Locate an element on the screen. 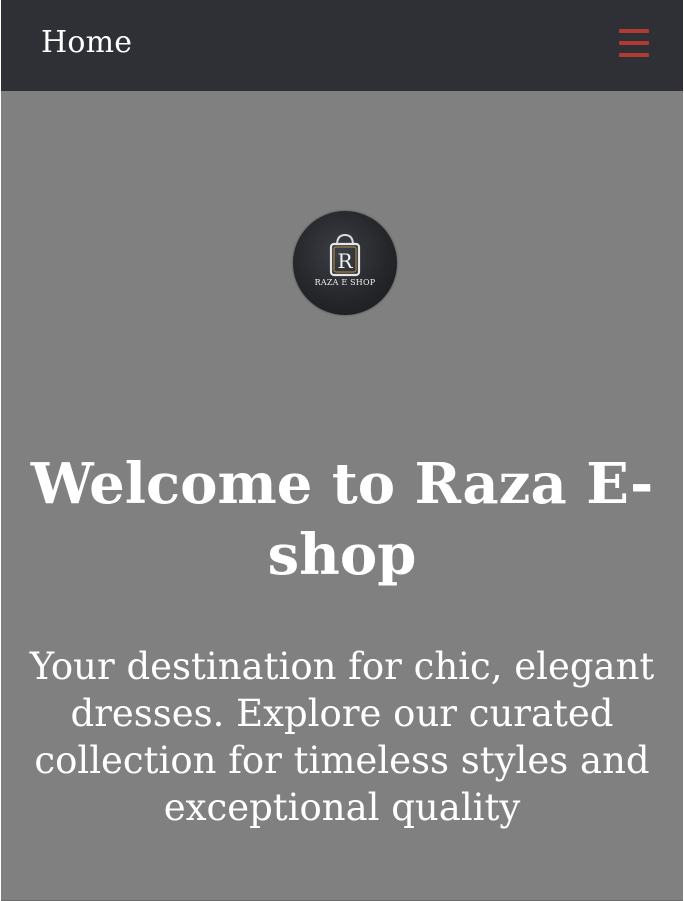  menu-bar-top is located at coordinates (634, 30).